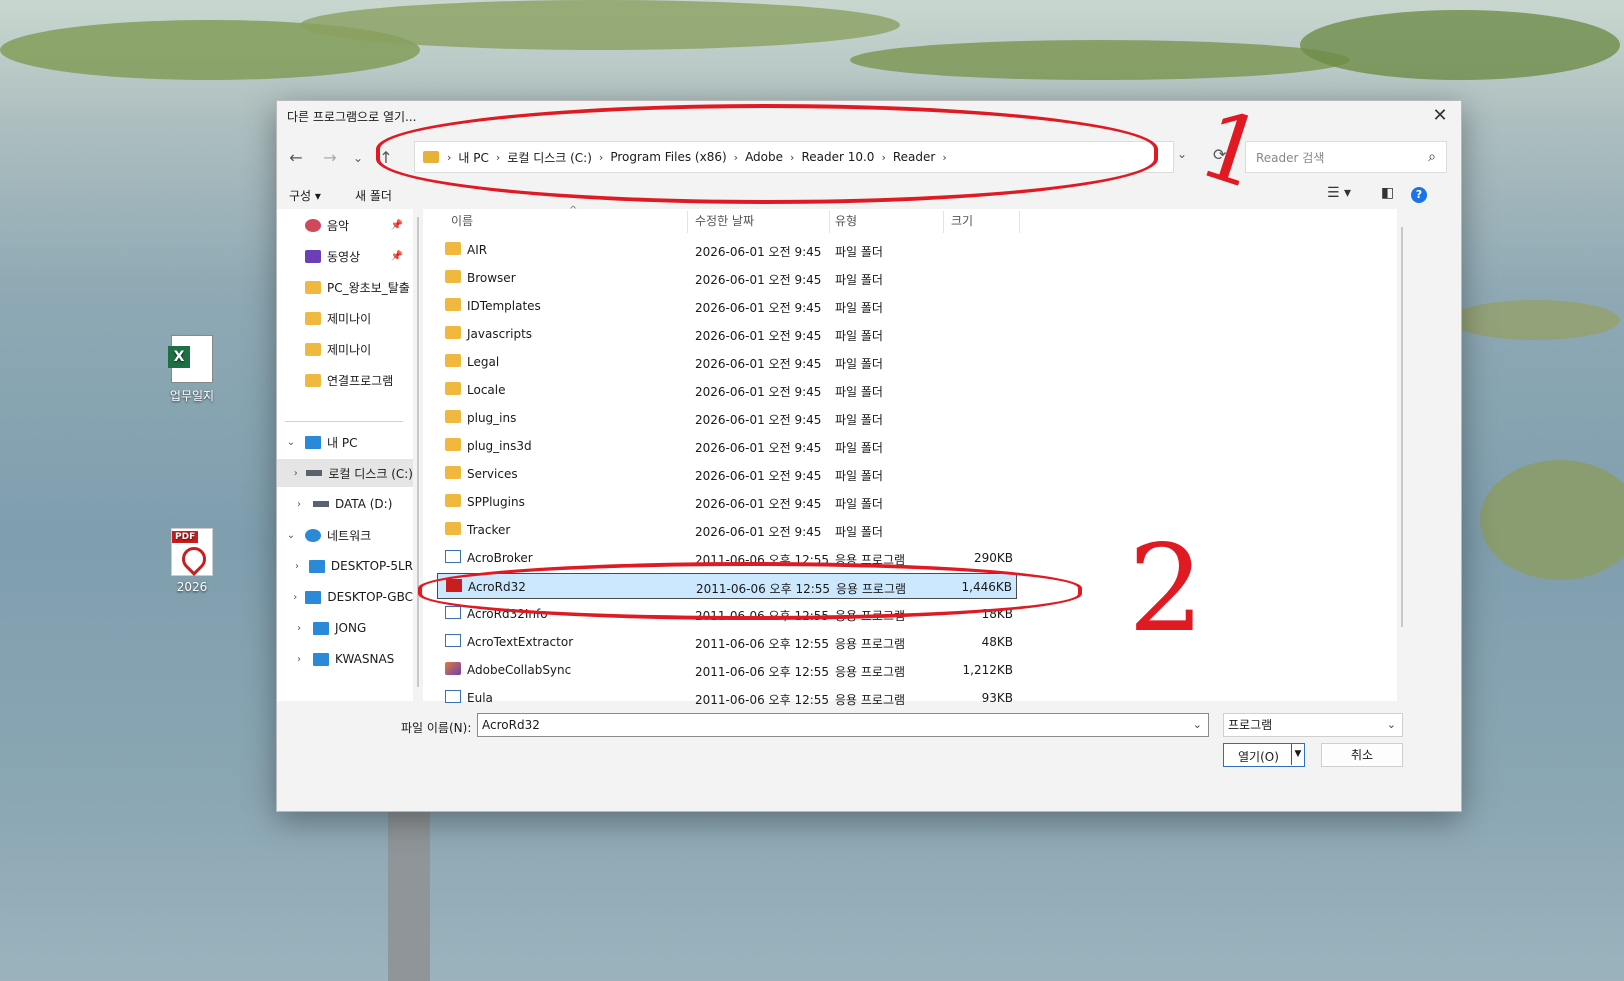 The image size is (1624, 981). I want to click on folder-row: SPPlugins 2026-06-01 오전 9:45 파일 폴더, so click(727, 502).